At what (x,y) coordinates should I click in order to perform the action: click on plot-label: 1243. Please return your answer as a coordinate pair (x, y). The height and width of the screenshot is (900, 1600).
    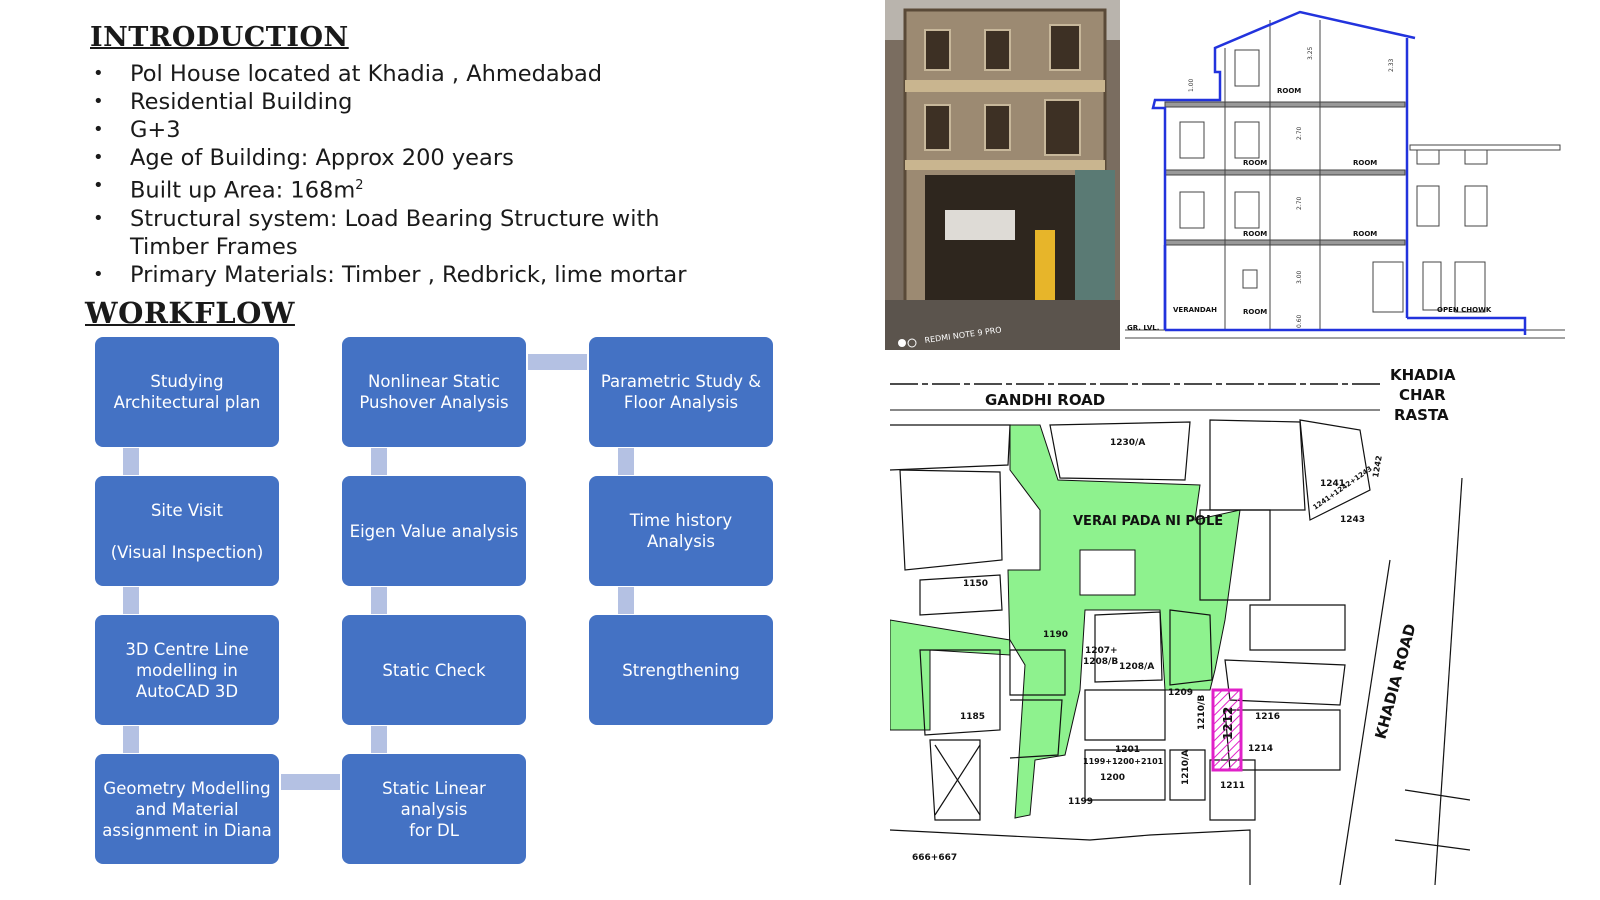
    Looking at the image, I should click on (1352, 520).